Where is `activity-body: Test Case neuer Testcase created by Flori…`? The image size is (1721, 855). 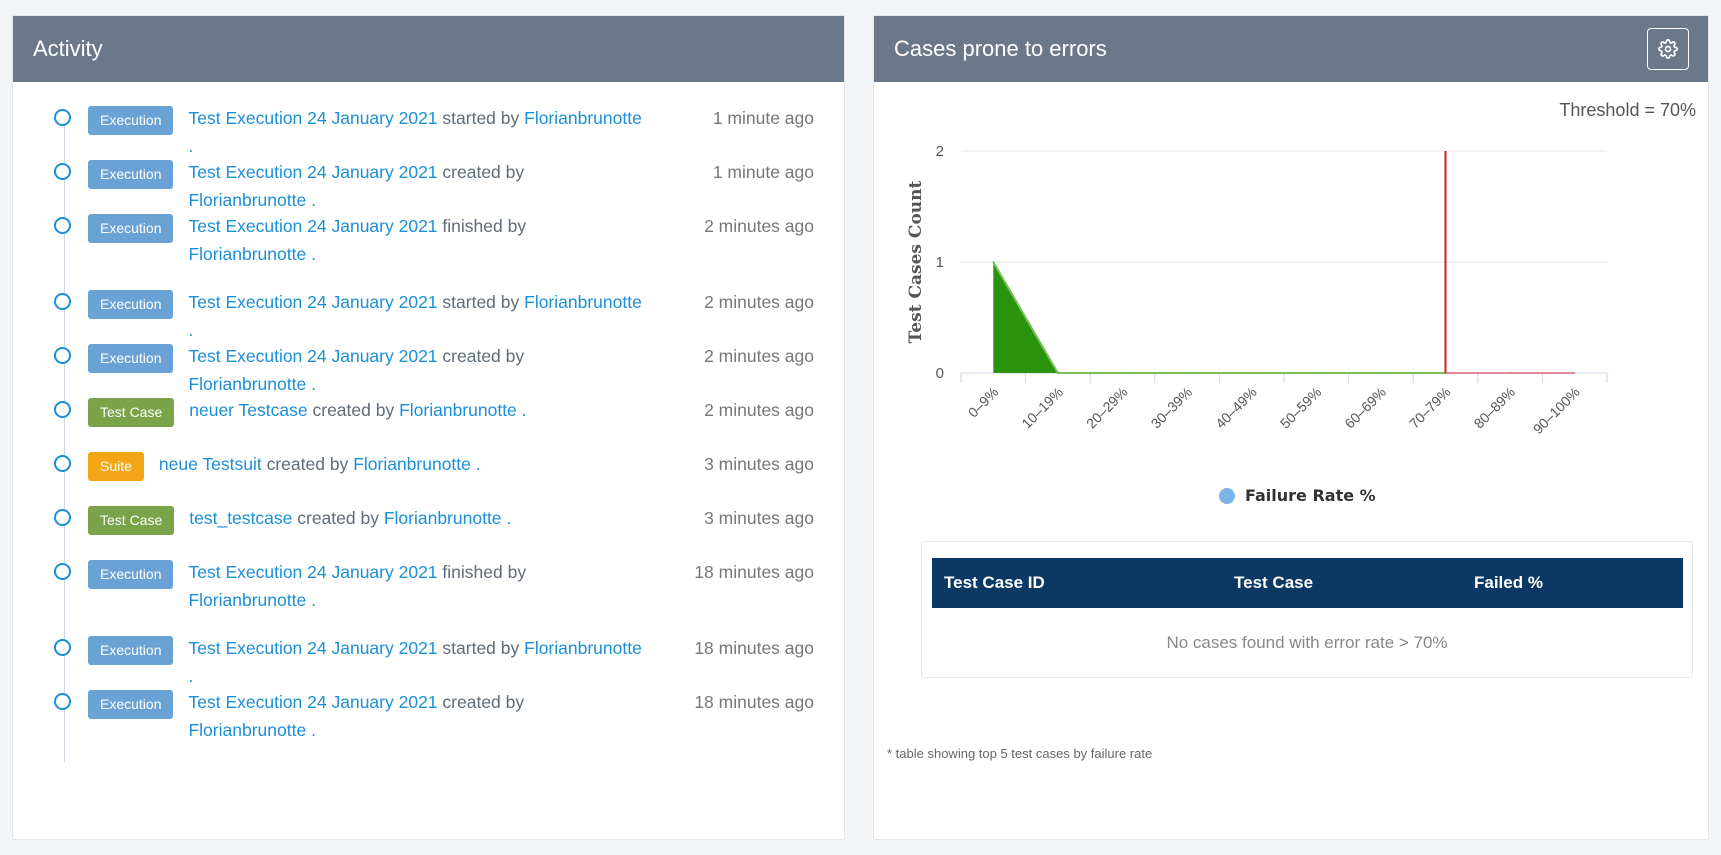 activity-body: Test Case neuer Testcase created by Flori… is located at coordinates (451, 407).